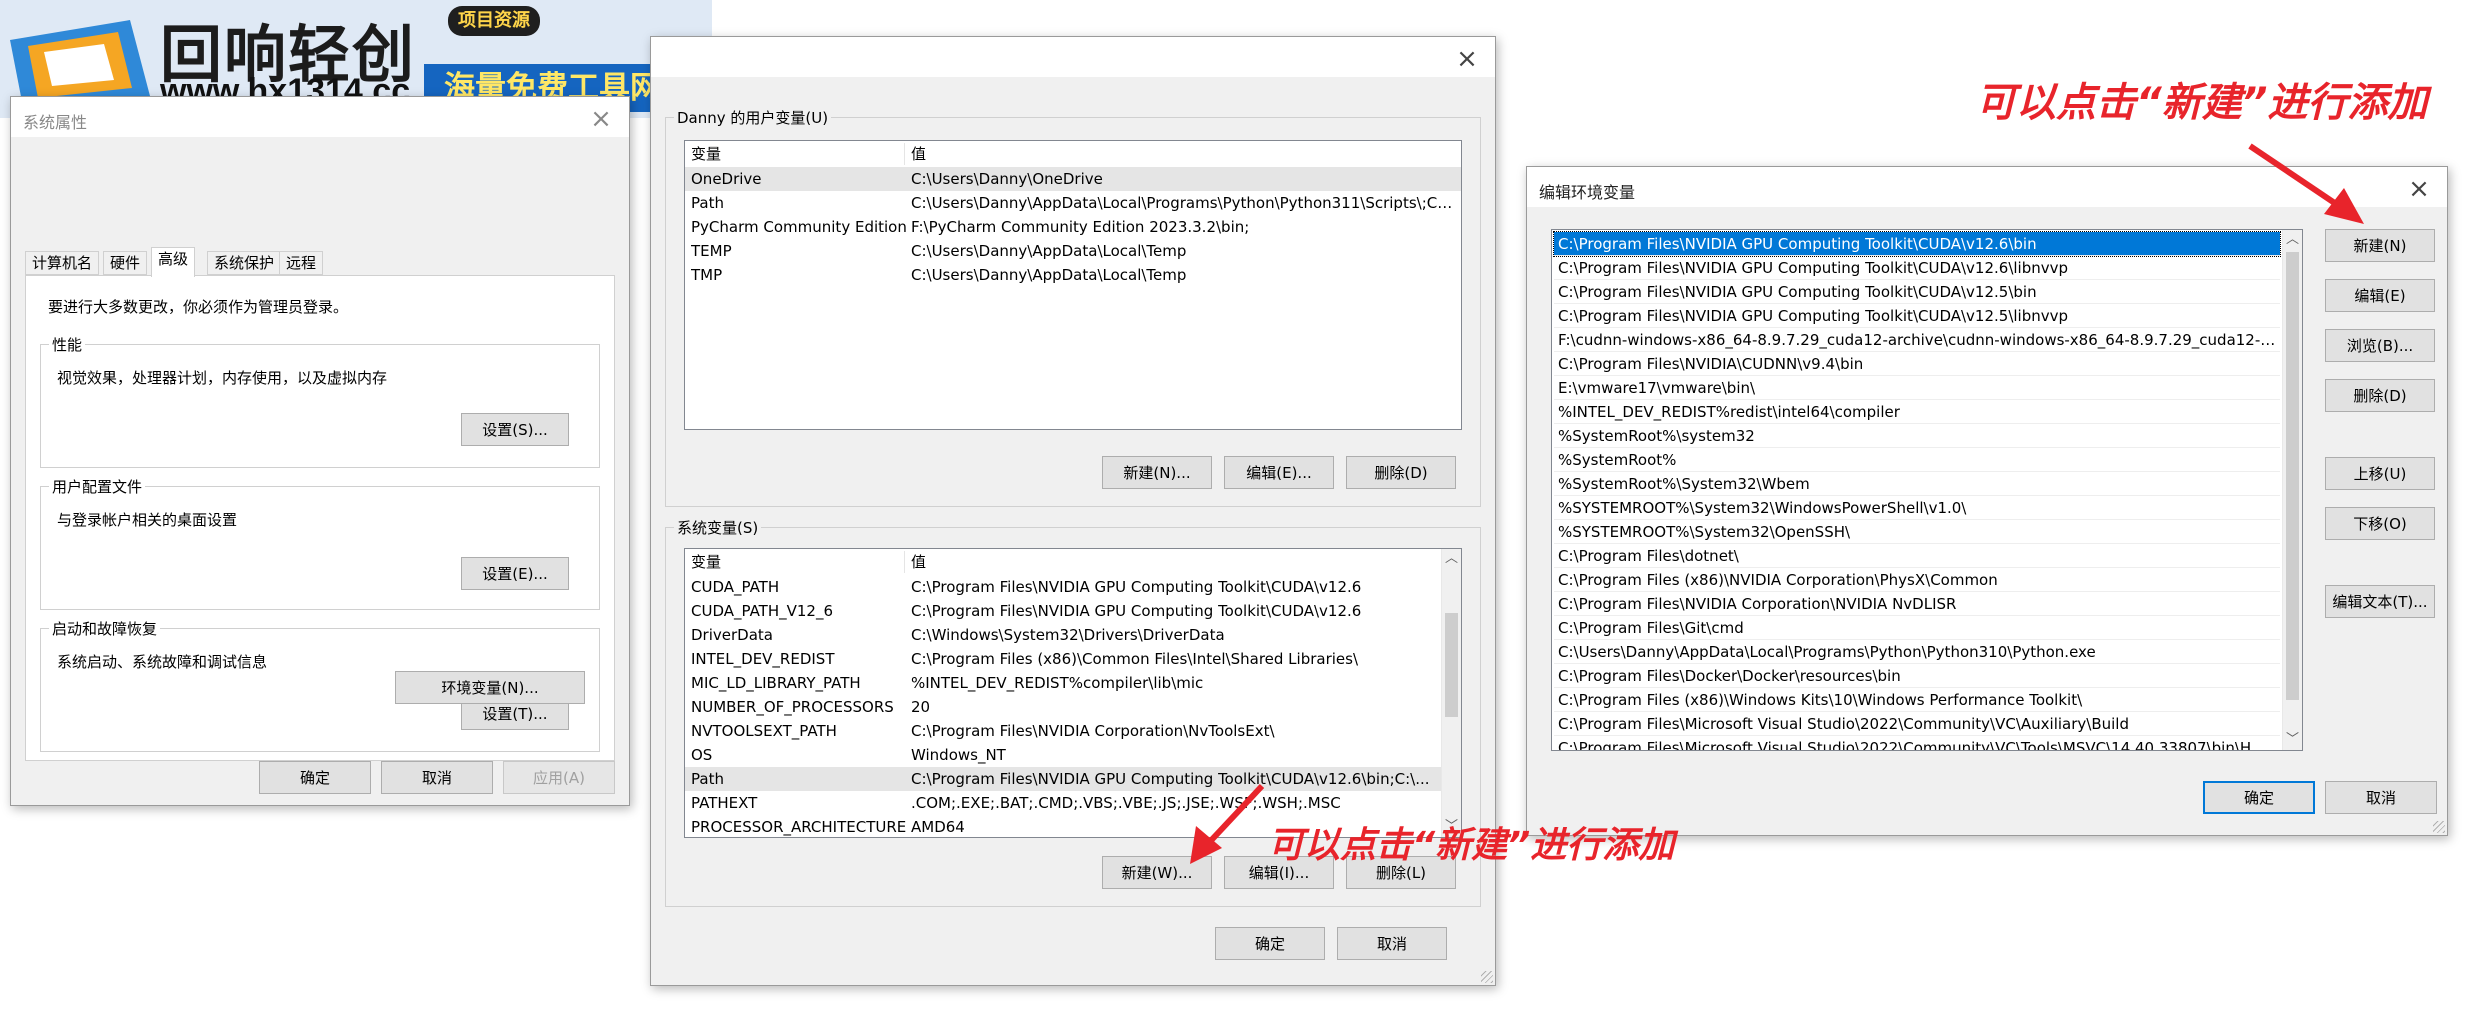  Describe the element at coordinates (753, 117) in the screenshot. I see `group-label: Danny 的用户变量(U)` at that location.